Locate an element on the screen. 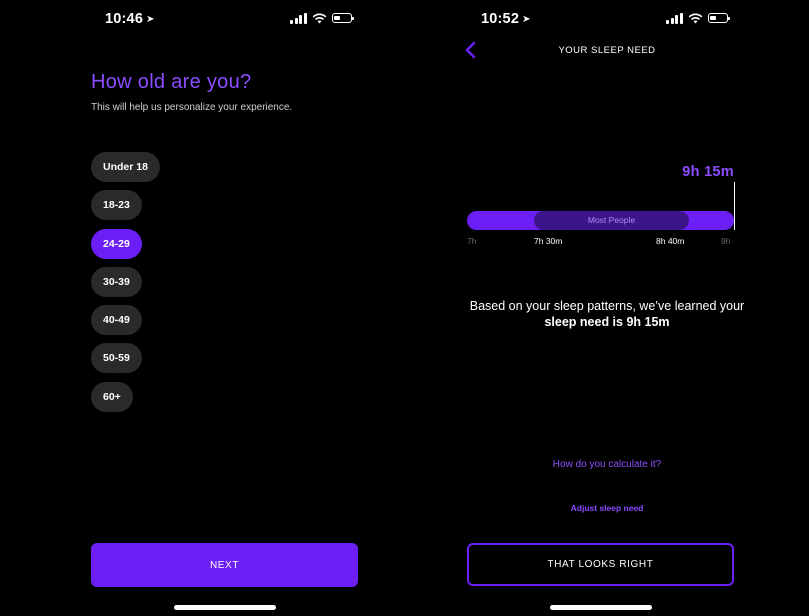  time-text: 10:46 is located at coordinates (124, 19).